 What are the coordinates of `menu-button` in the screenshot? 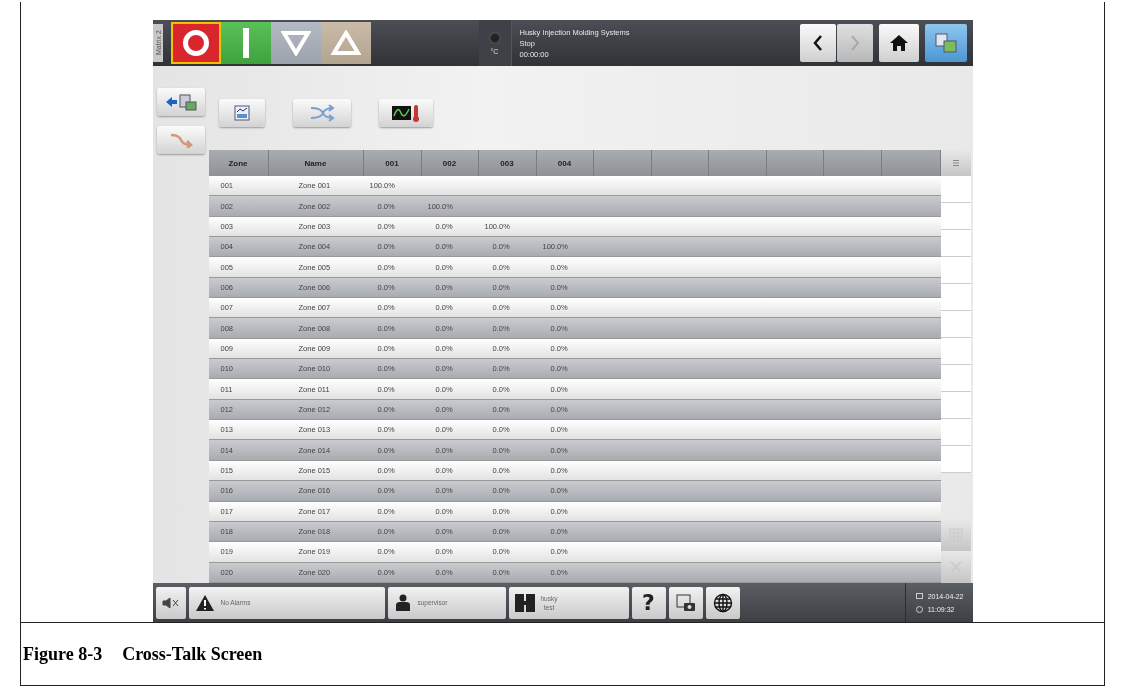 It's located at (955, 163).